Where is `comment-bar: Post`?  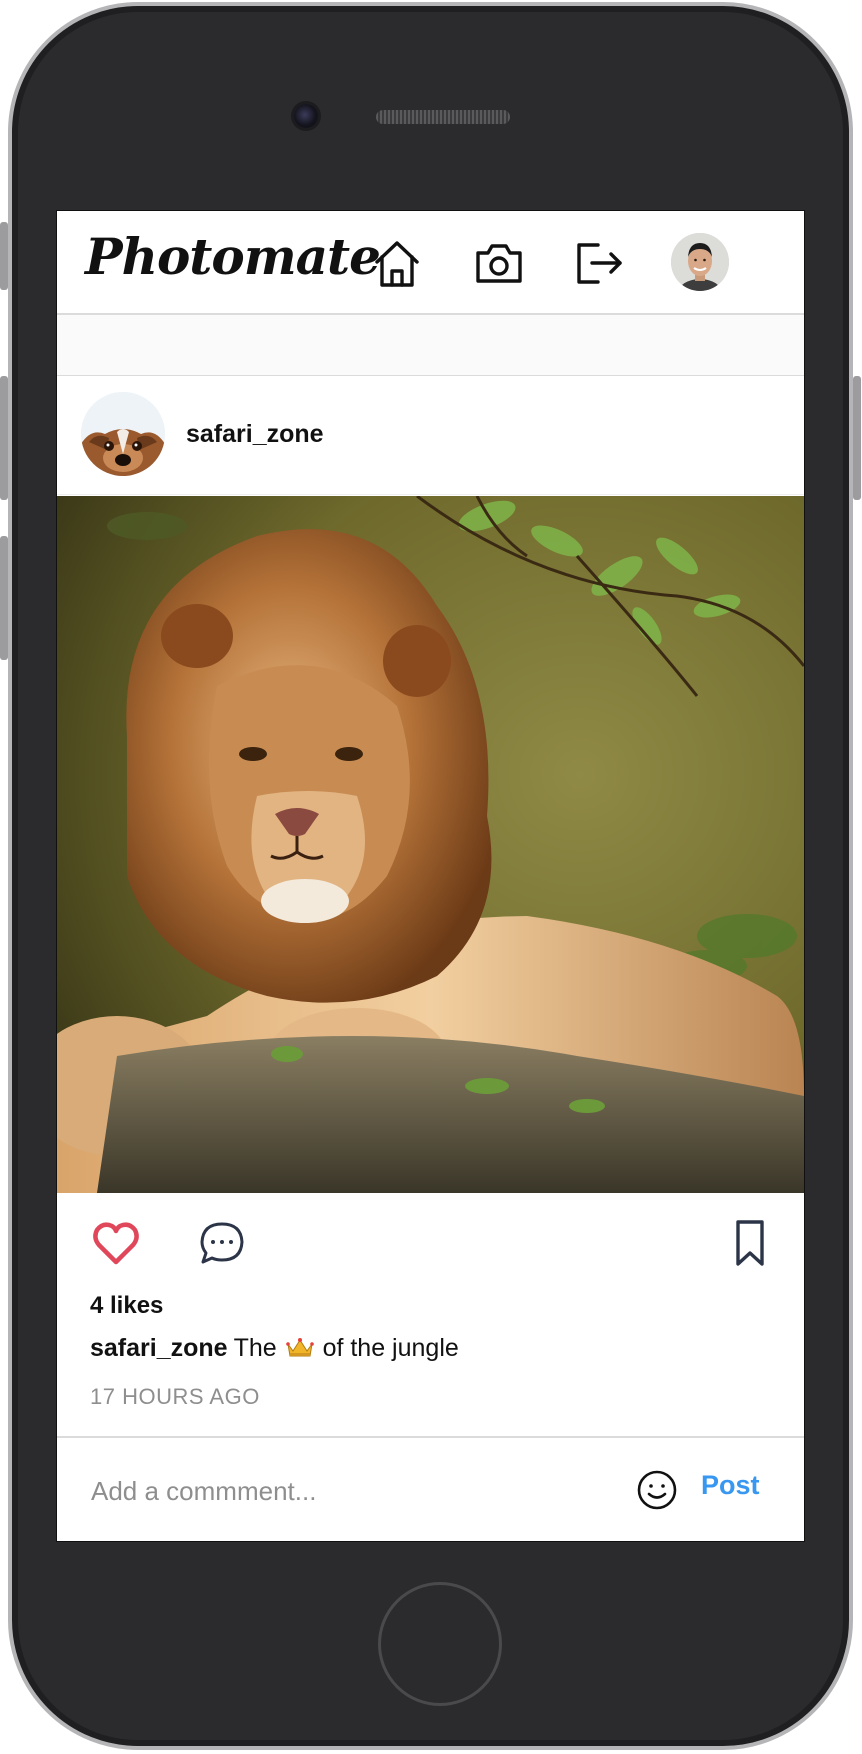
comment-bar: Post is located at coordinates (430, 1488).